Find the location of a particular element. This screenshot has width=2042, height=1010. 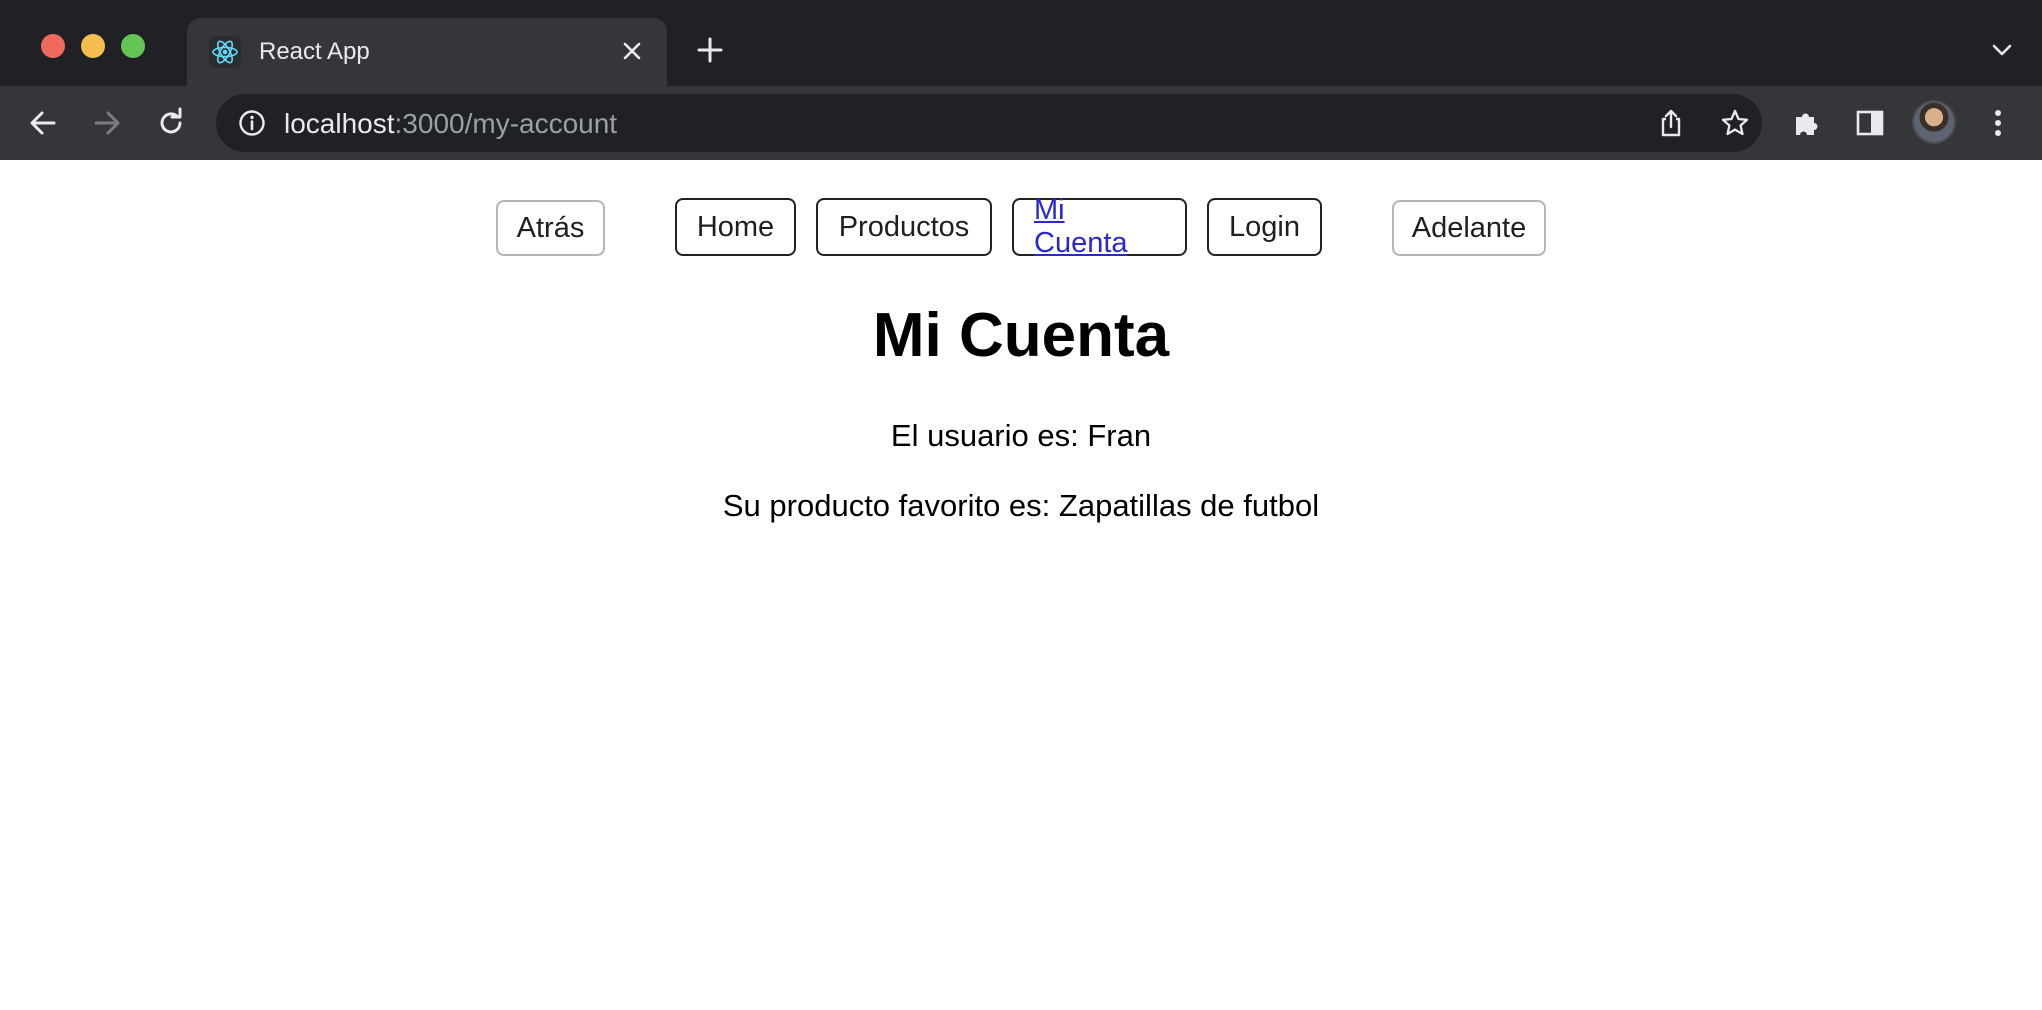

url-host: localhost is located at coordinates (339, 123).